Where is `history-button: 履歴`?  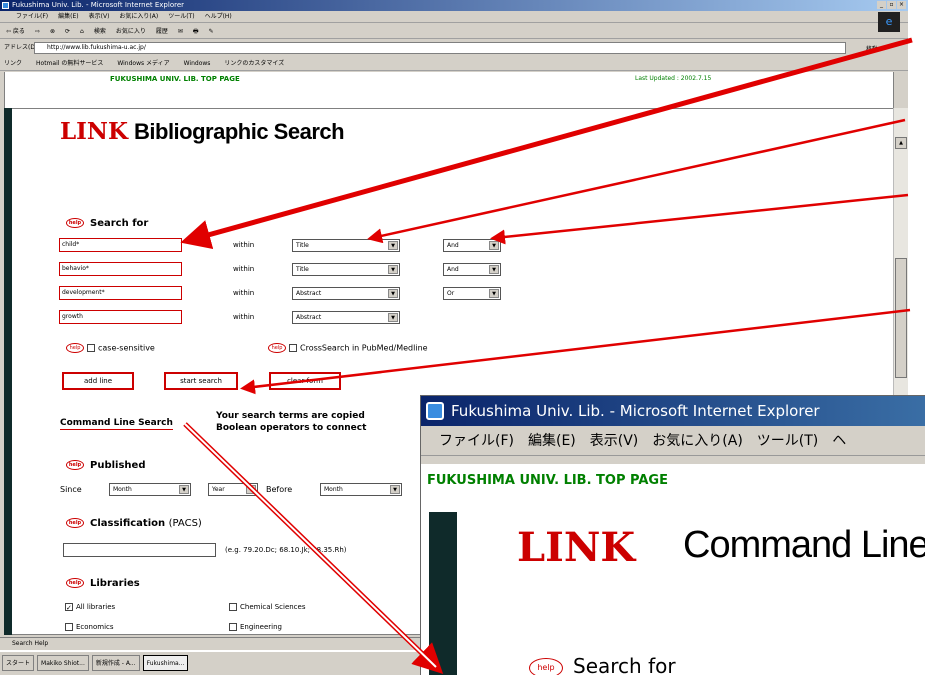
history-button: 履歴 is located at coordinates (162, 31).